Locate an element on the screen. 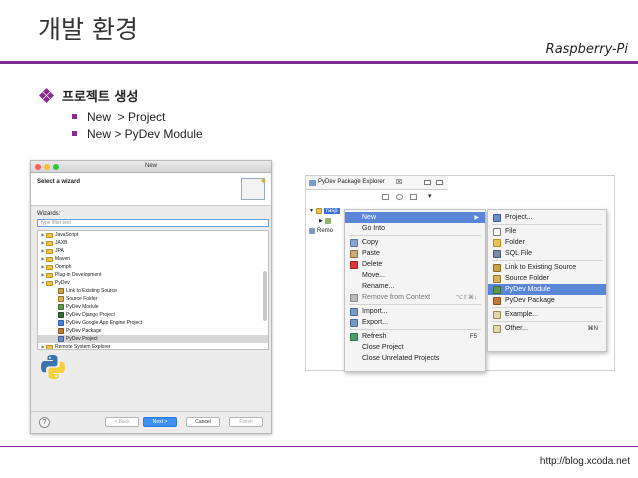  wizard-tree-item-label: JPA is located at coordinates (59, 251).